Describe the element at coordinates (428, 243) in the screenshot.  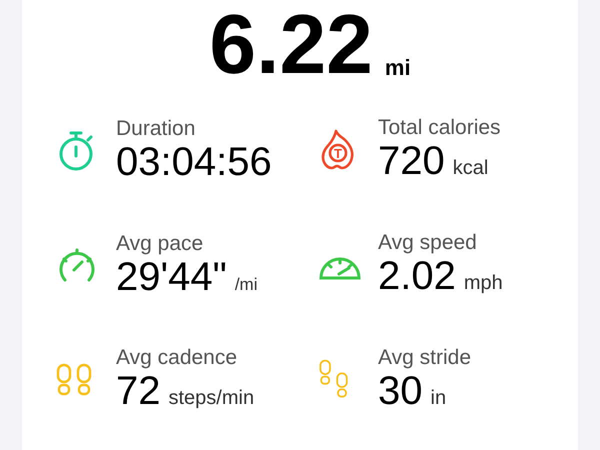
I see `stat-label: Avg speed` at that location.